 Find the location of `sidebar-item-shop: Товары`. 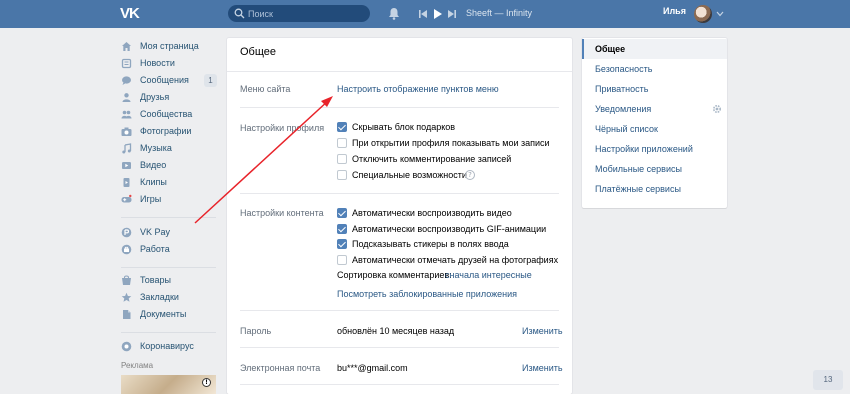

sidebar-item-shop: Товары is located at coordinates (168, 280).